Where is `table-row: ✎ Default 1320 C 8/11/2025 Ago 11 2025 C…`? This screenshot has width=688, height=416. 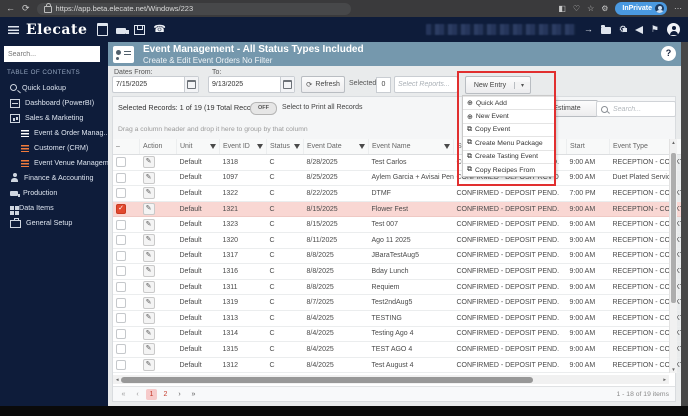
table-row: ✎ Default 1320 C 8/11/2025 Ago 11 2025 C… is located at coordinates (400, 240).